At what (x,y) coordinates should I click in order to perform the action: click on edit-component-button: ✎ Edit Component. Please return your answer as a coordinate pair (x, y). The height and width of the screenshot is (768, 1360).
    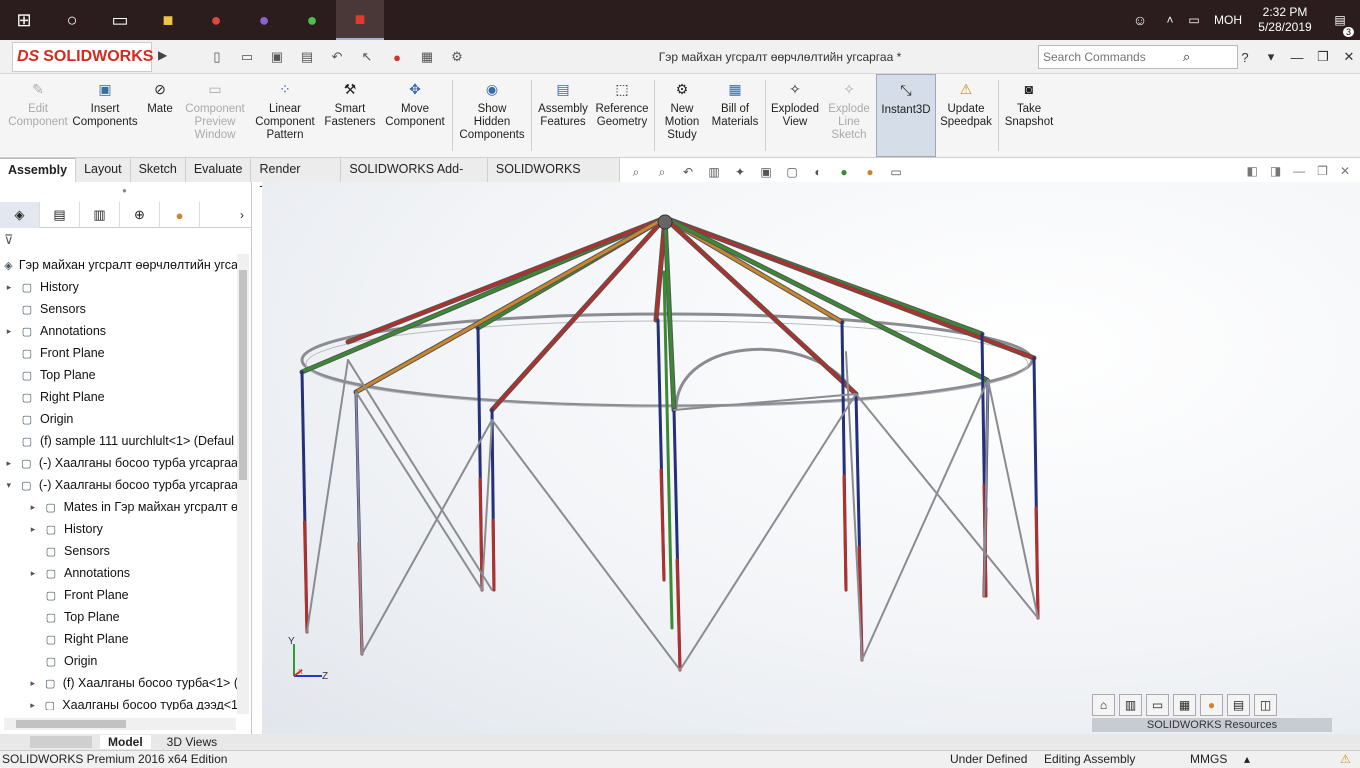
    Looking at the image, I should click on (38, 115).